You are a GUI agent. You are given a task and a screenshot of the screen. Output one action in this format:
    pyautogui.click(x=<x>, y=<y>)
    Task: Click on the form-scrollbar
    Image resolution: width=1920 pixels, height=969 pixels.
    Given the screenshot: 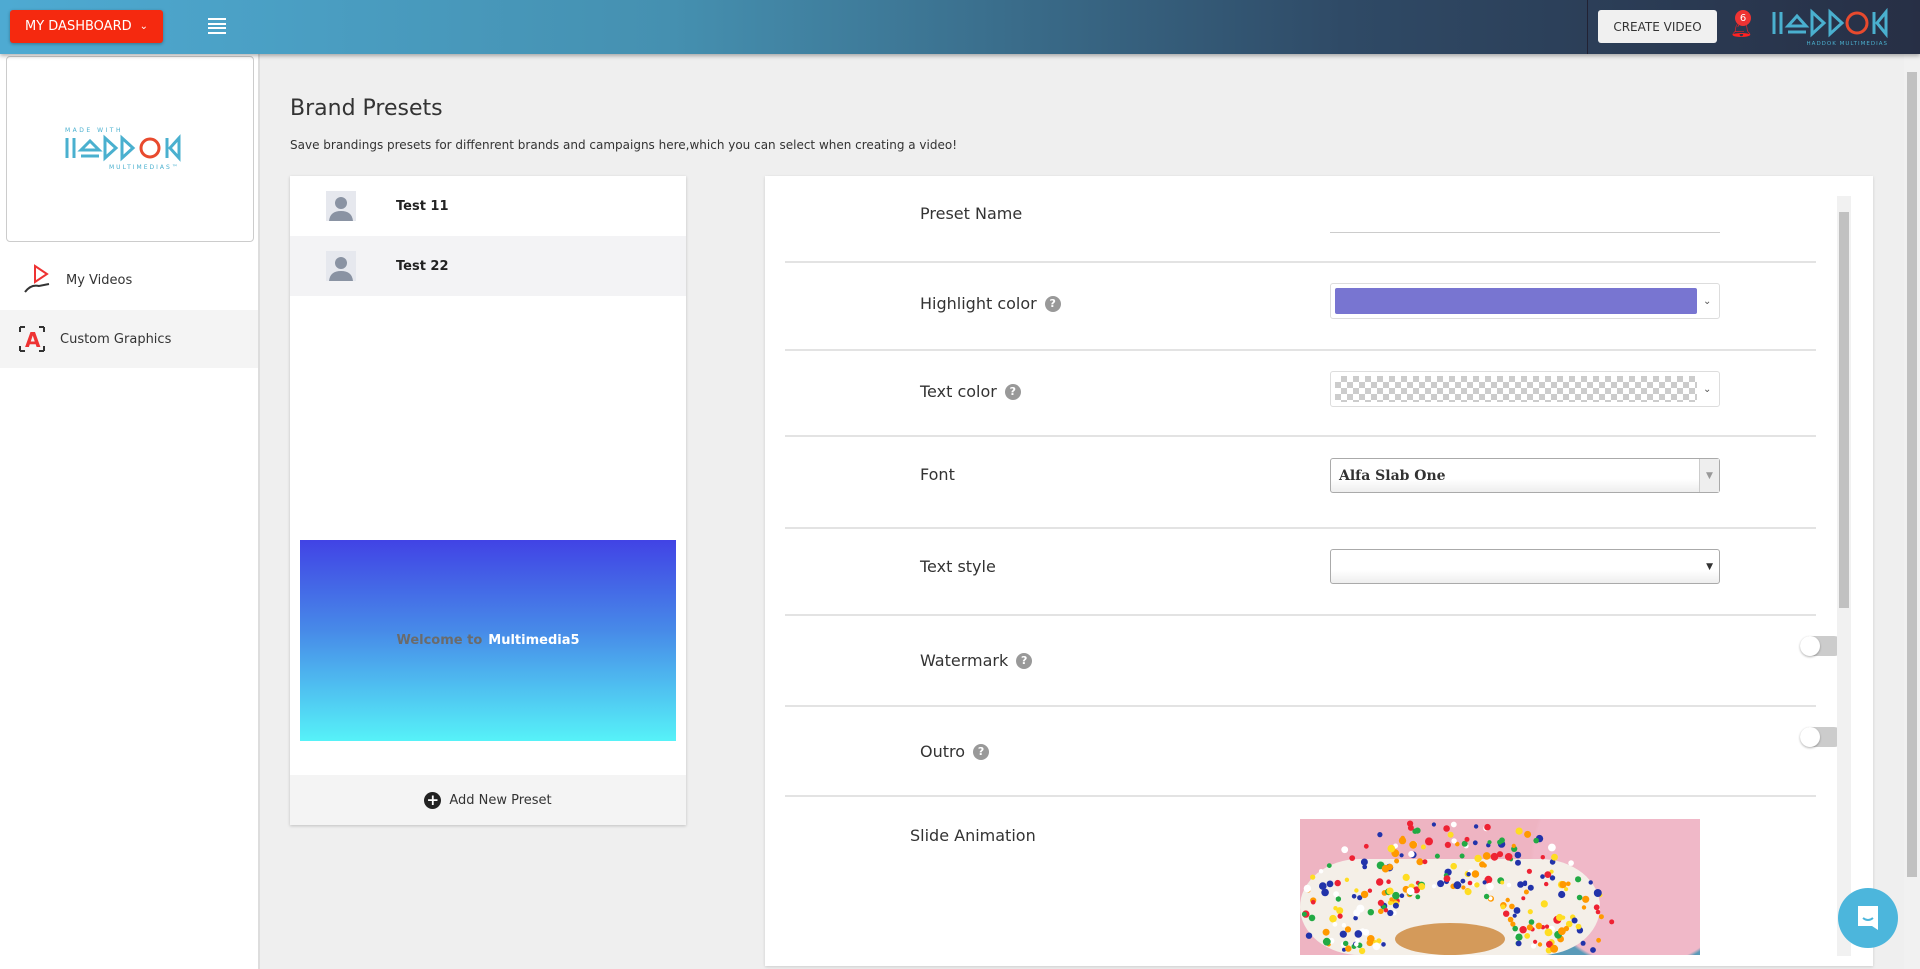 What is the action you would take?
    pyautogui.click(x=1844, y=576)
    